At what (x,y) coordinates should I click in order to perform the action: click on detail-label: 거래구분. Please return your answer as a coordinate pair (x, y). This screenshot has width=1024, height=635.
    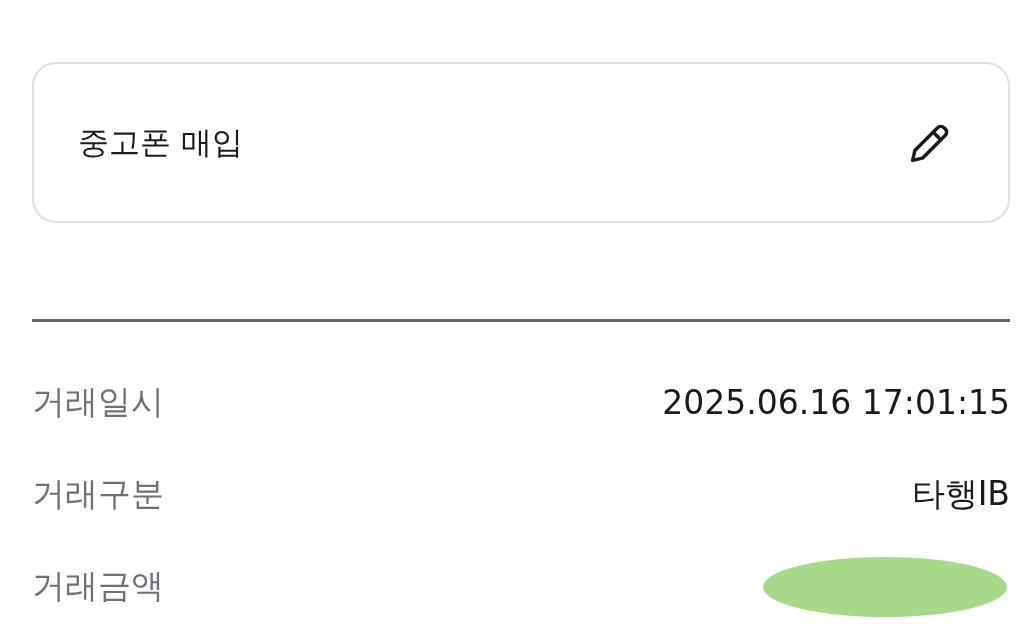
    Looking at the image, I should click on (98, 493).